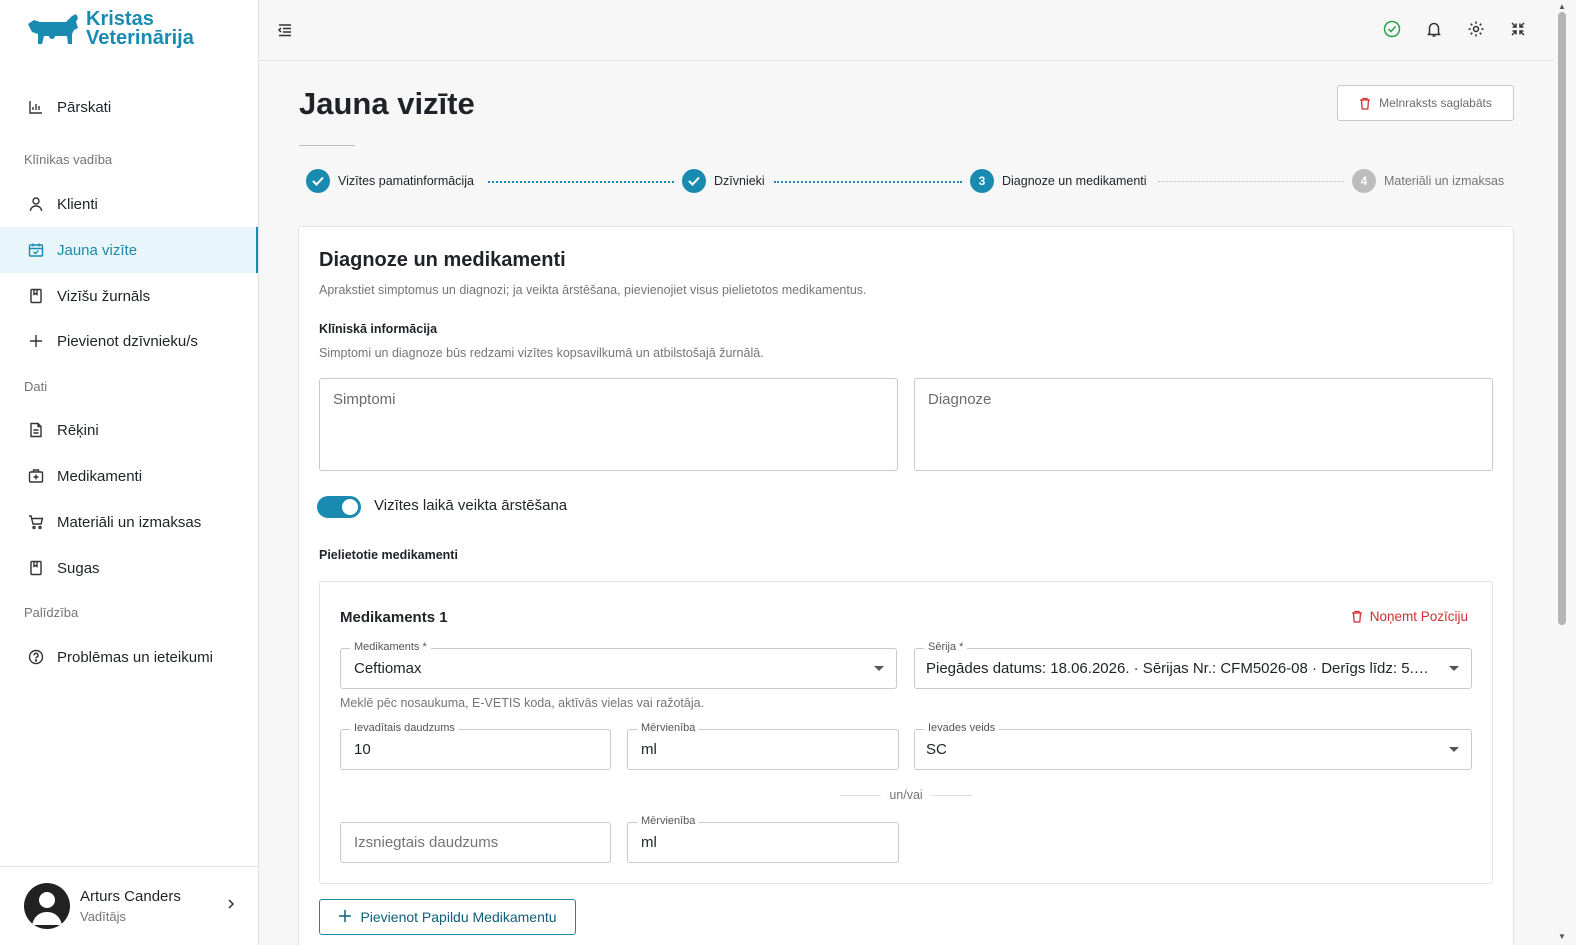 Image resolution: width=1576 pixels, height=945 pixels. What do you see at coordinates (1365, 103) in the screenshot?
I see `trash-icon` at bounding box center [1365, 103].